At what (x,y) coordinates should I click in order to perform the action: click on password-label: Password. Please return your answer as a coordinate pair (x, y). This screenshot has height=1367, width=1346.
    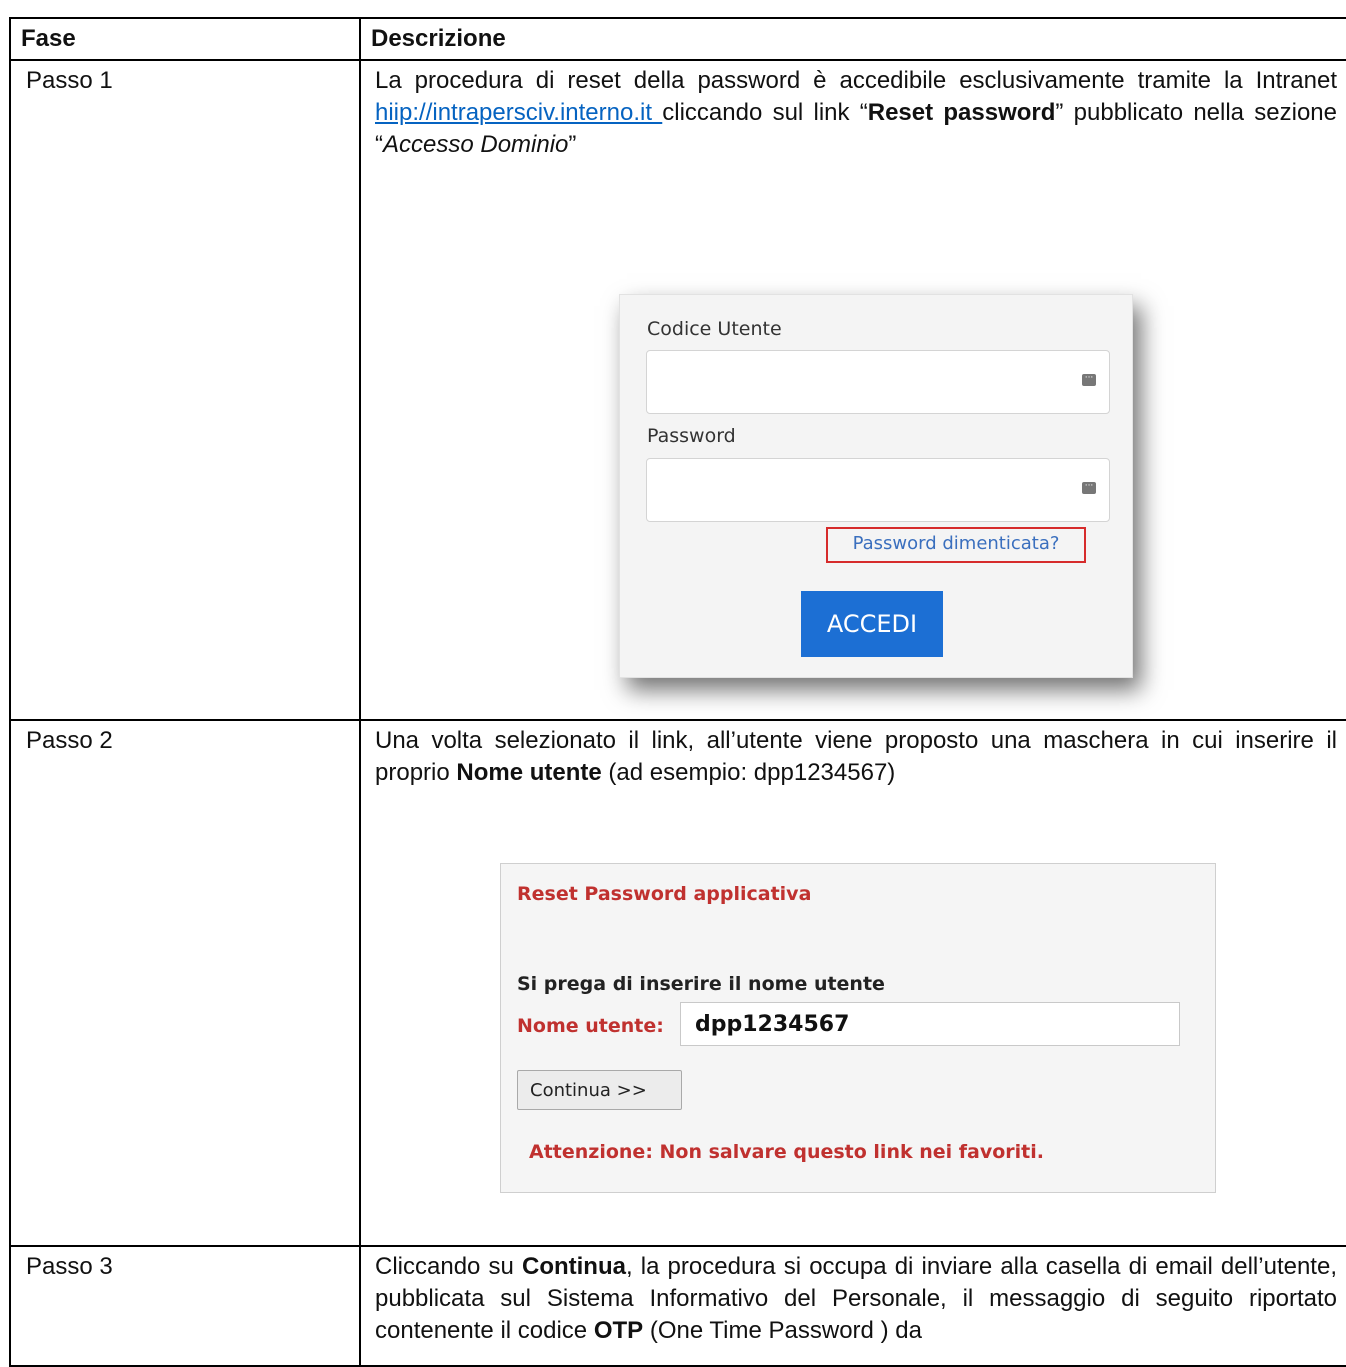
    Looking at the image, I should click on (691, 436).